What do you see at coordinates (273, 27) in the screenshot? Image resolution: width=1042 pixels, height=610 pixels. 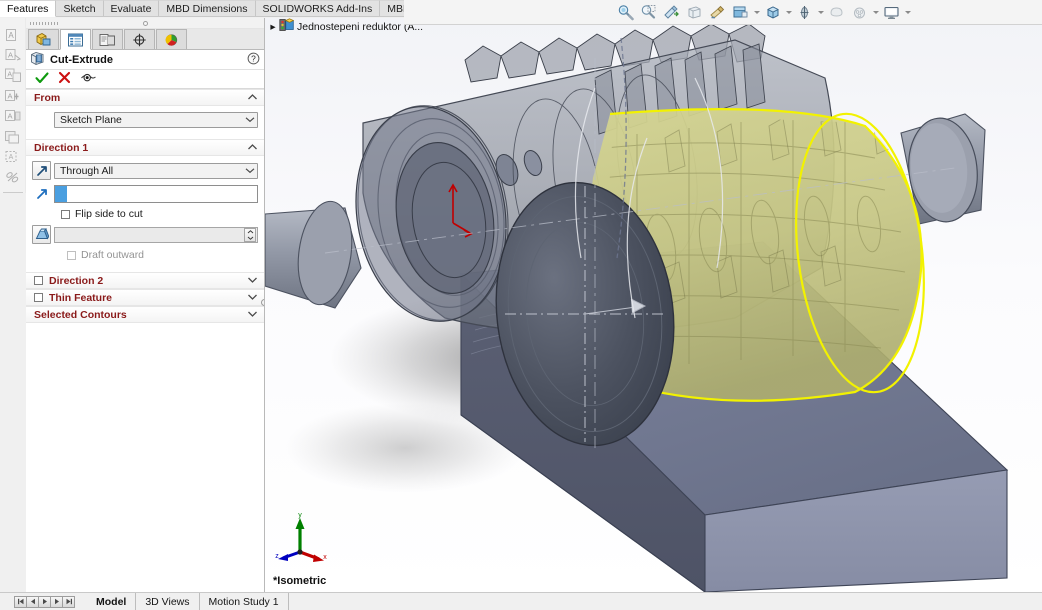 I see `tree-expander-icon: ▸` at bounding box center [273, 27].